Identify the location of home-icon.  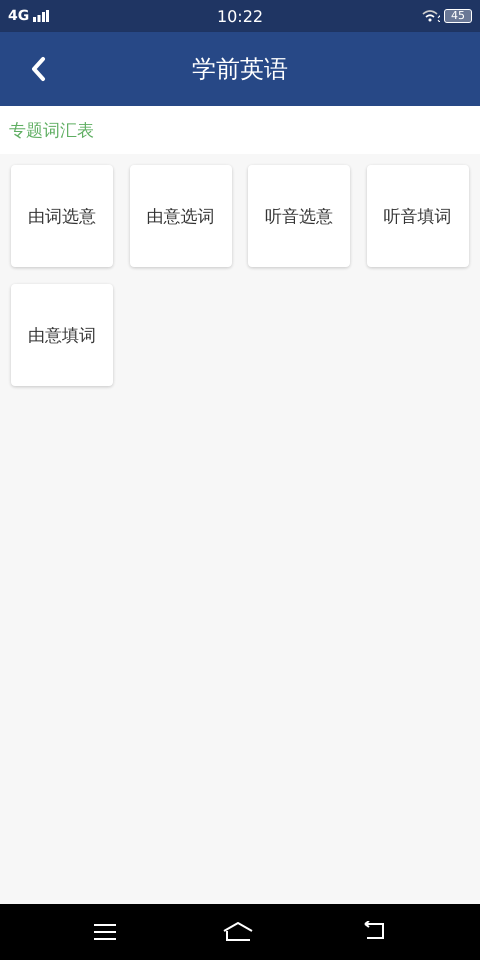
(238, 932).